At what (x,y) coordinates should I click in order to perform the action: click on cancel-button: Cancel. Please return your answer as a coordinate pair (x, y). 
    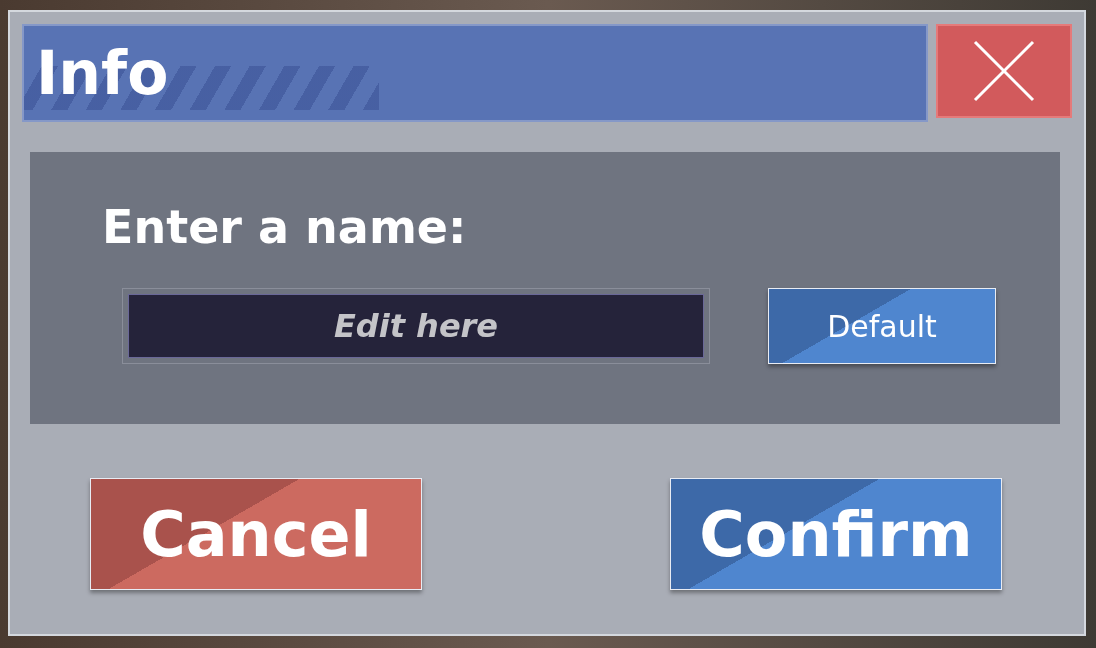
    Looking at the image, I should click on (256, 534).